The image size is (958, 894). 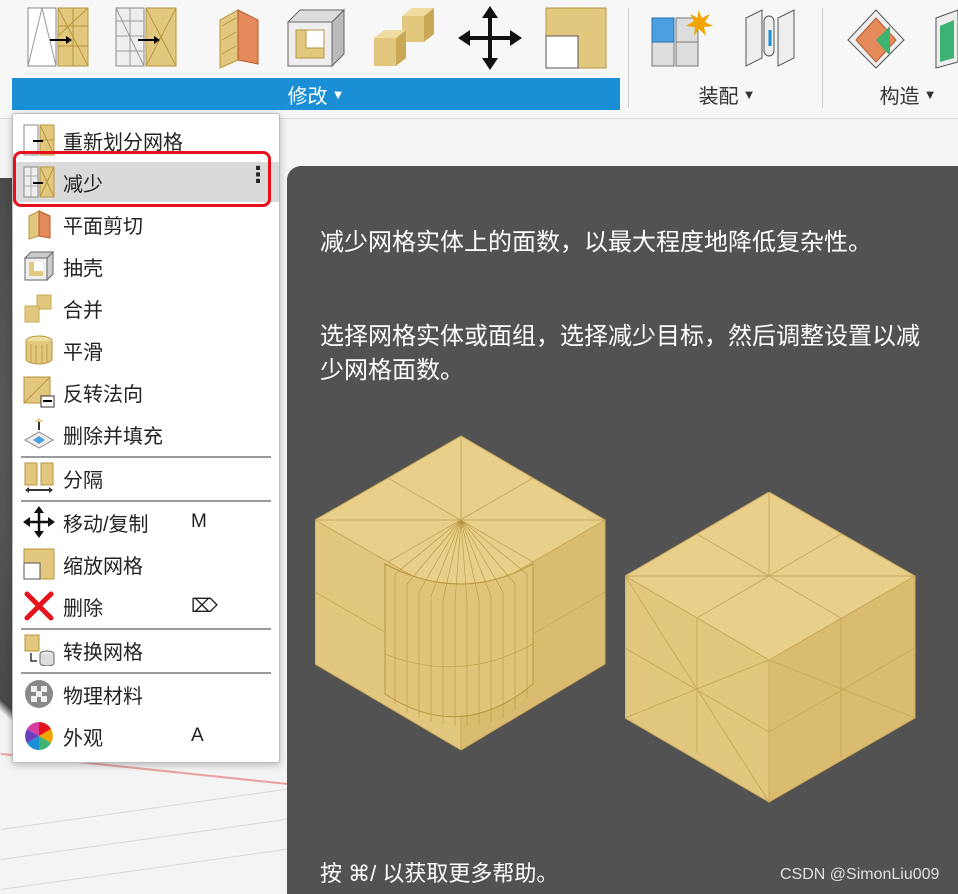 I want to click on offset-plane-icon, so click(x=878, y=38).